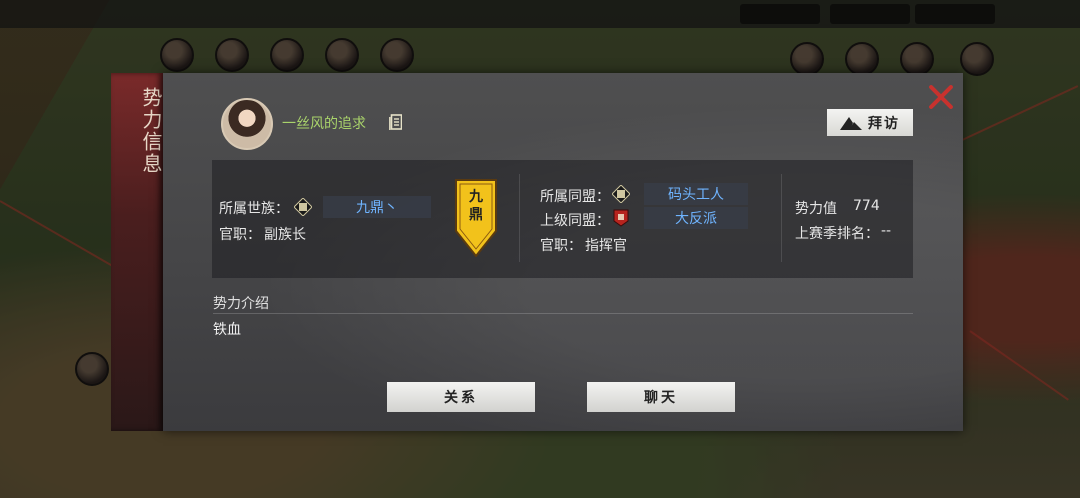 The image size is (1080, 498). I want to click on clan-name-link: 九鼎丶, so click(377, 207).